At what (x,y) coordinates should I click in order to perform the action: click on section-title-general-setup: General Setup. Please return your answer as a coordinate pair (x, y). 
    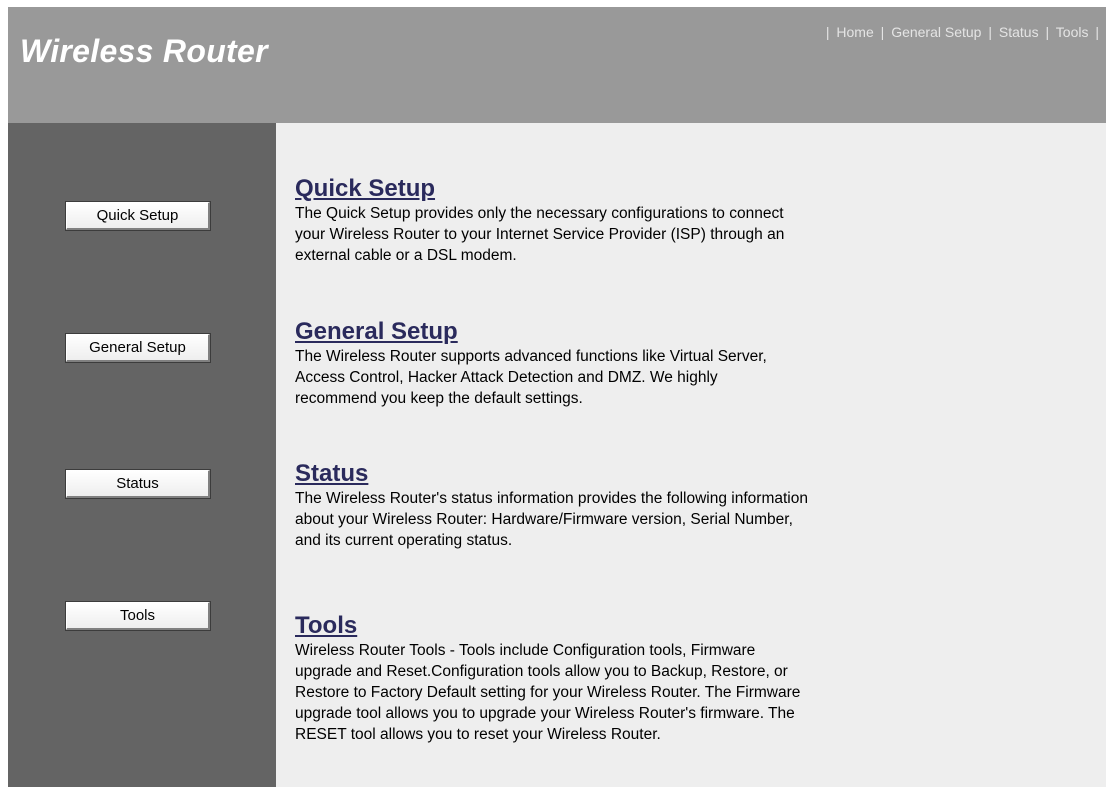
    Looking at the image, I should click on (376, 332).